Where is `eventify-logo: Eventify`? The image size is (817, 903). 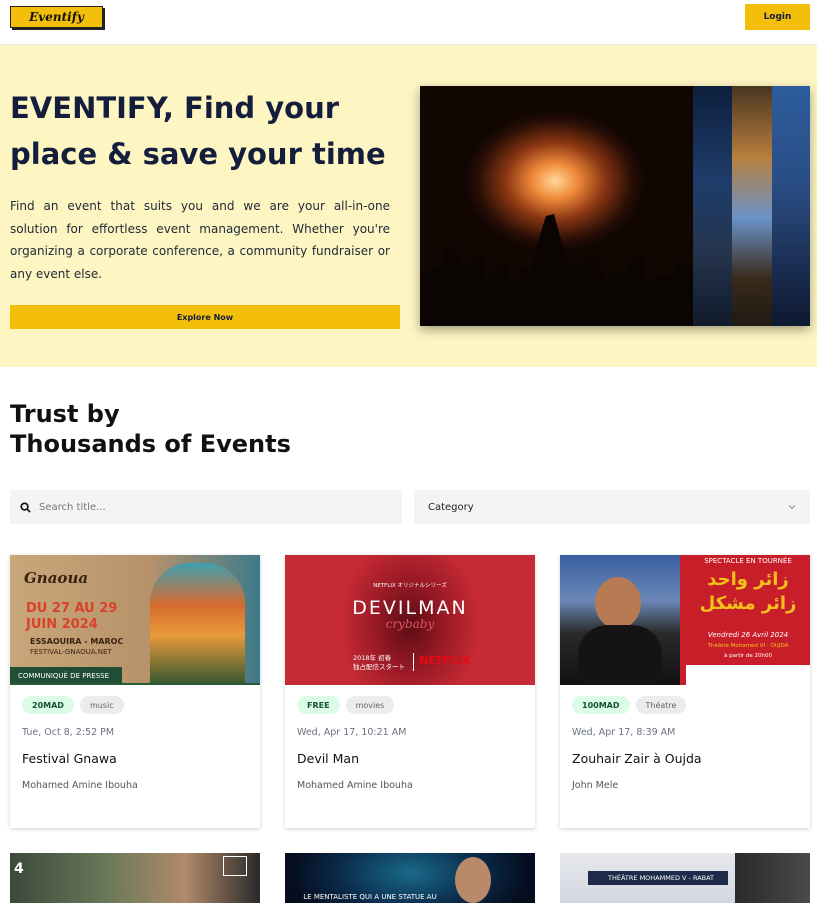 eventify-logo: Eventify is located at coordinates (56, 17).